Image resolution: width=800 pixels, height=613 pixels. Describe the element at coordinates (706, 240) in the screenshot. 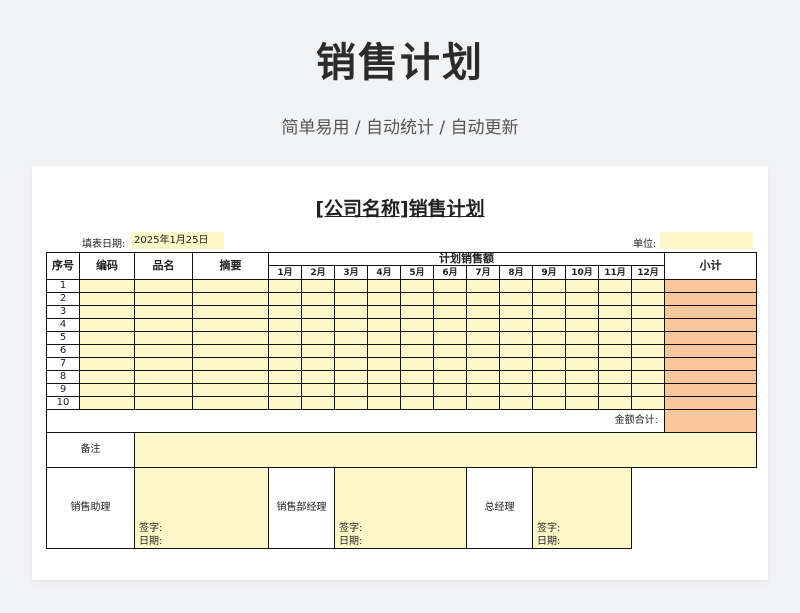

I see `unit-field` at that location.